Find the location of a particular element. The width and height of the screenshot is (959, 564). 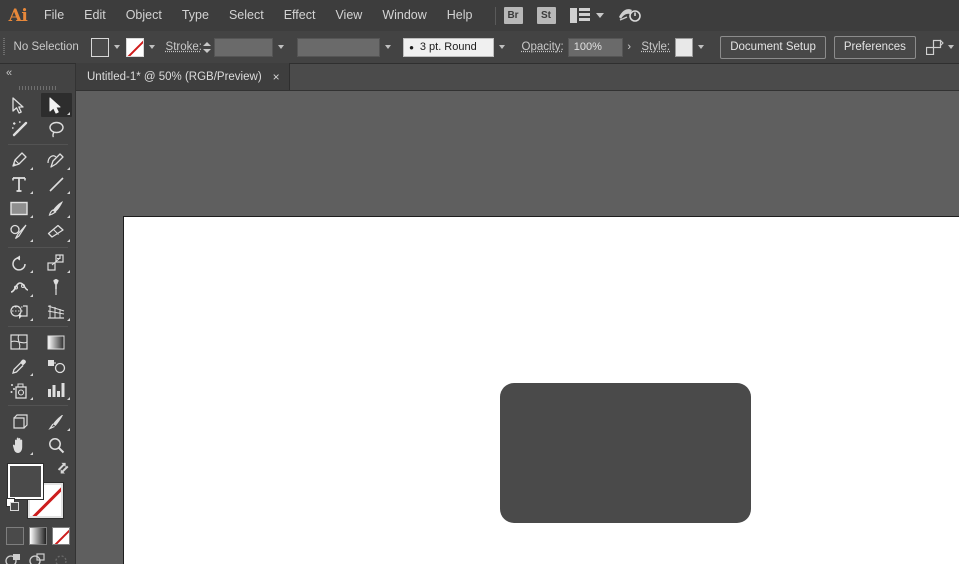

slice-tool is located at coordinates (56, 421).